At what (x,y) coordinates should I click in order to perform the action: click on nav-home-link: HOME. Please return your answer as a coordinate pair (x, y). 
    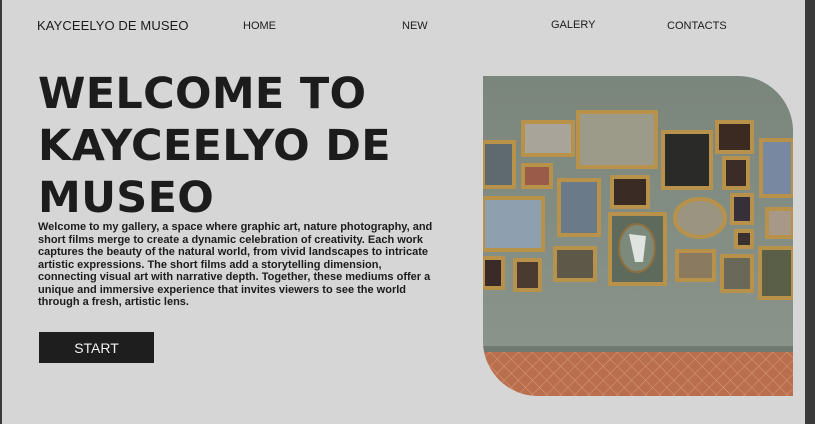
    Looking at the image, I should click on (259, 26).